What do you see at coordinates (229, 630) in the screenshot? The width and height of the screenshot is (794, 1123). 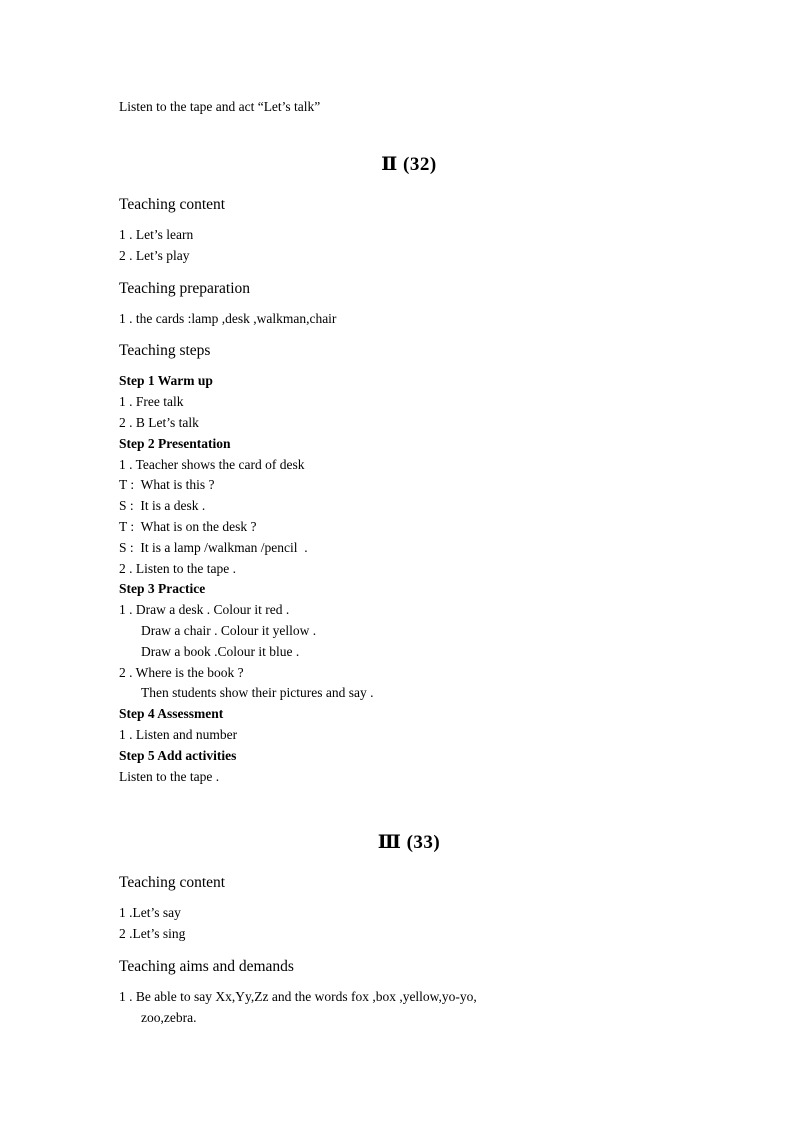 I see `step-line: Draw a chair . Colour it yellow .` at bounding box center [229, 630].